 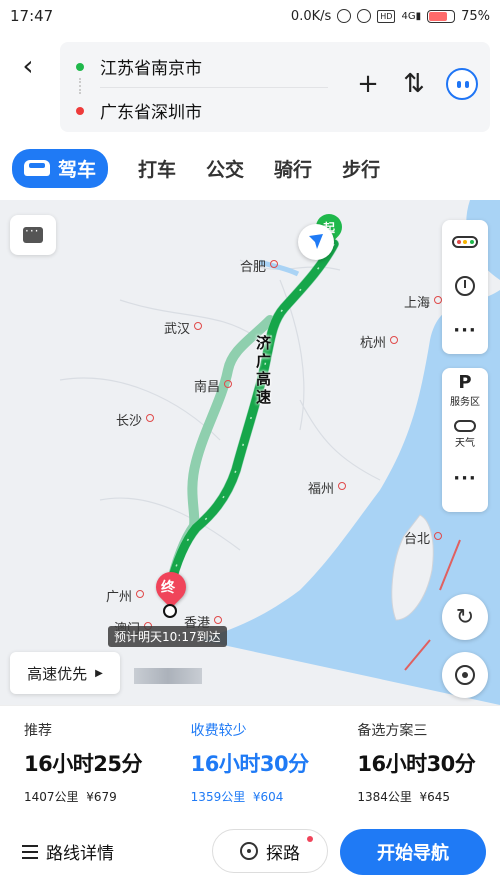 What do you see at coordinates (213, 385) in the screenshot?
I see `city-nanchang: 南昌` at bounding box center [213, 385].